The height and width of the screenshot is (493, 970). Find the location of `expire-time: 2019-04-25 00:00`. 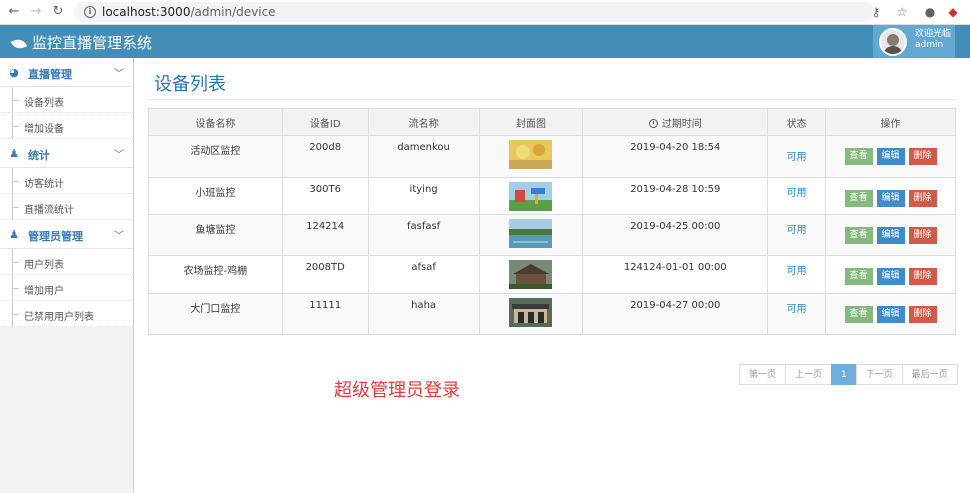

expire-time: 2019-04-25 00:00 is located at coordinates (675, 235).